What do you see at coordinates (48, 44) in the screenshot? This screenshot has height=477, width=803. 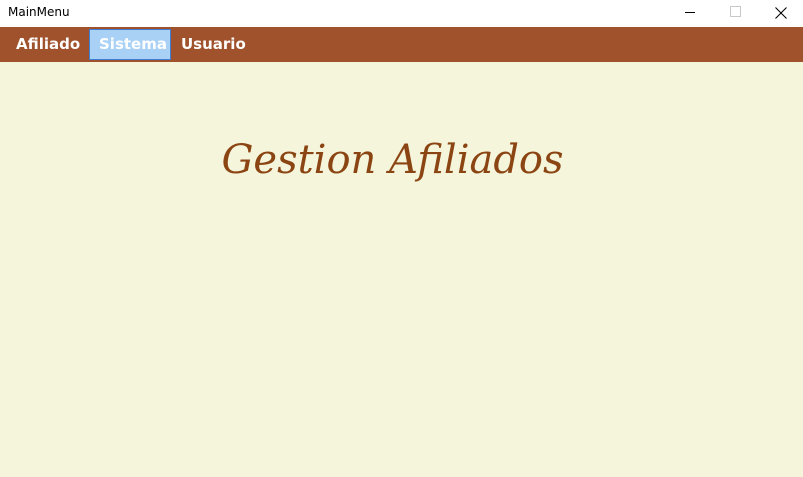 I see `menu-item-afiliado: Afiliado` at bounding box center [48, 44].